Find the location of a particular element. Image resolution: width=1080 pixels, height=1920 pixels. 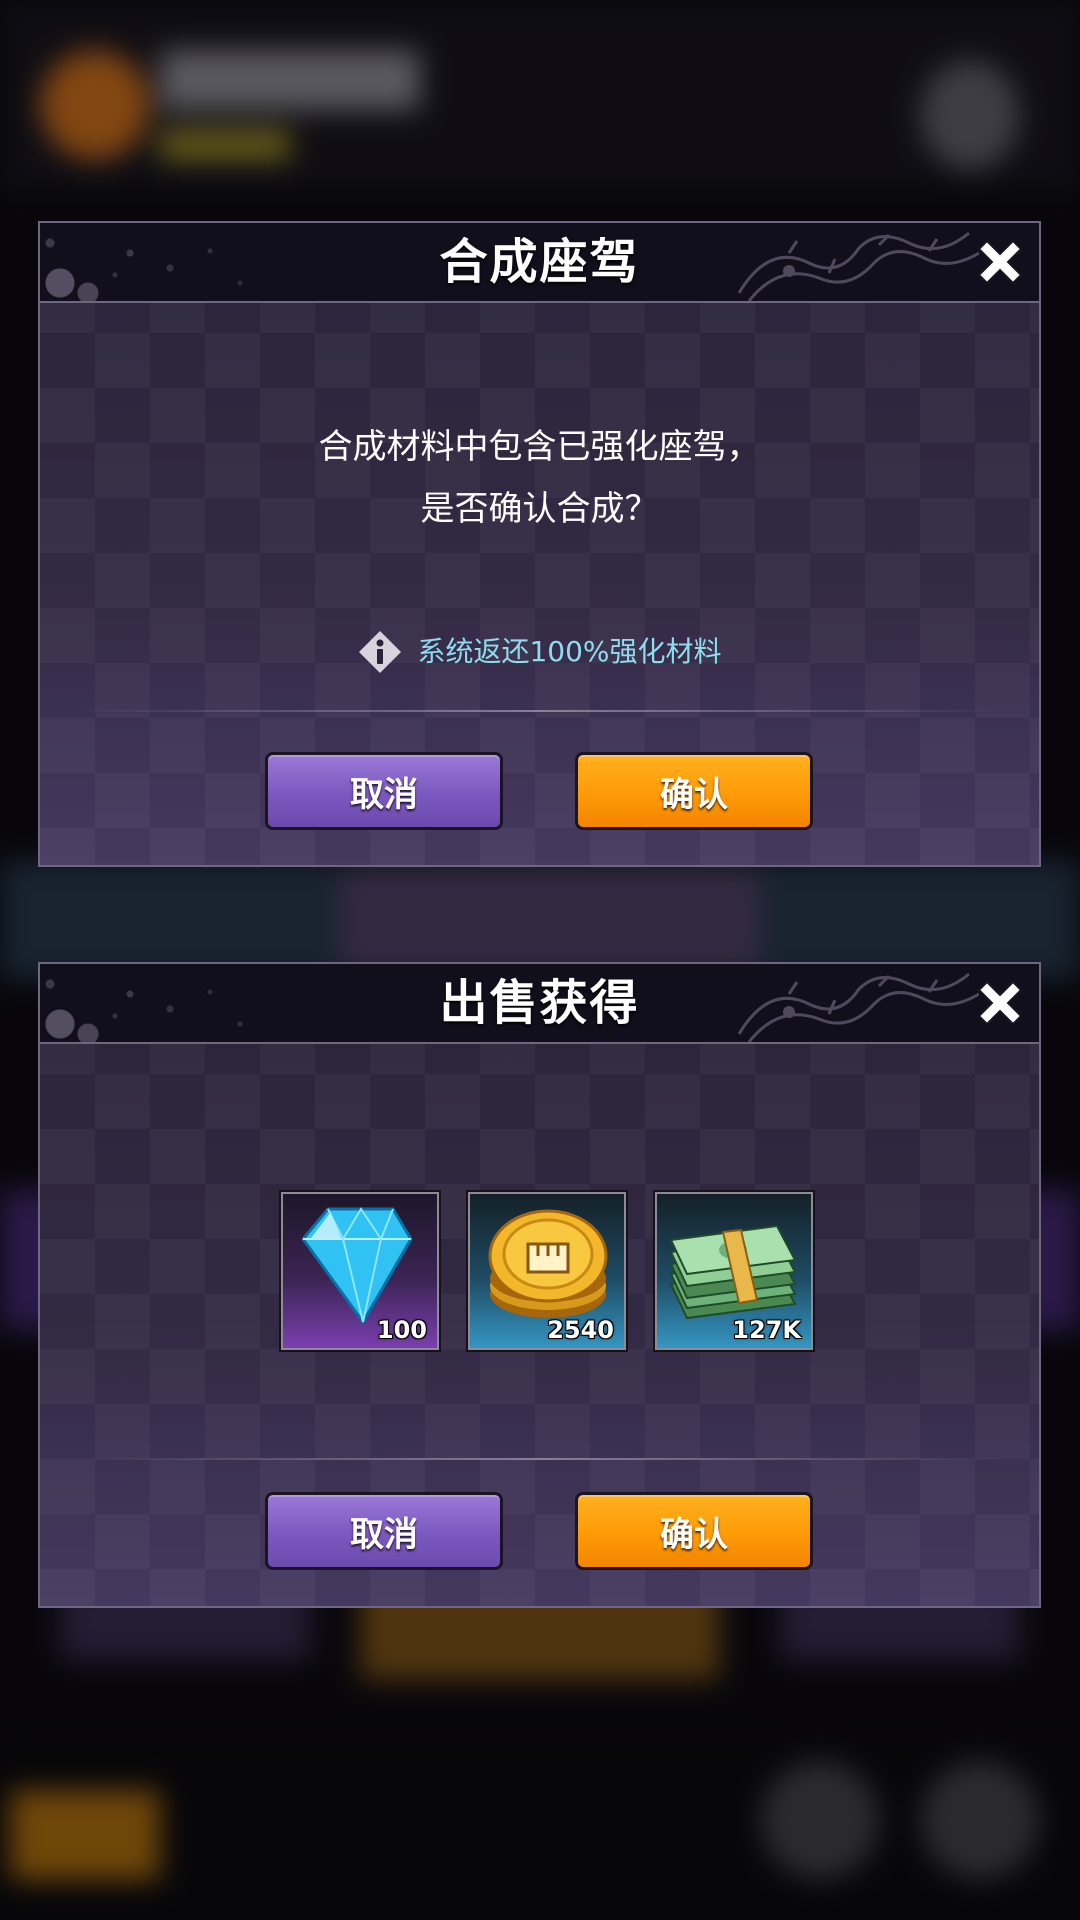

reward-item-diamond: 100 is located at coordinates (360, 1271).